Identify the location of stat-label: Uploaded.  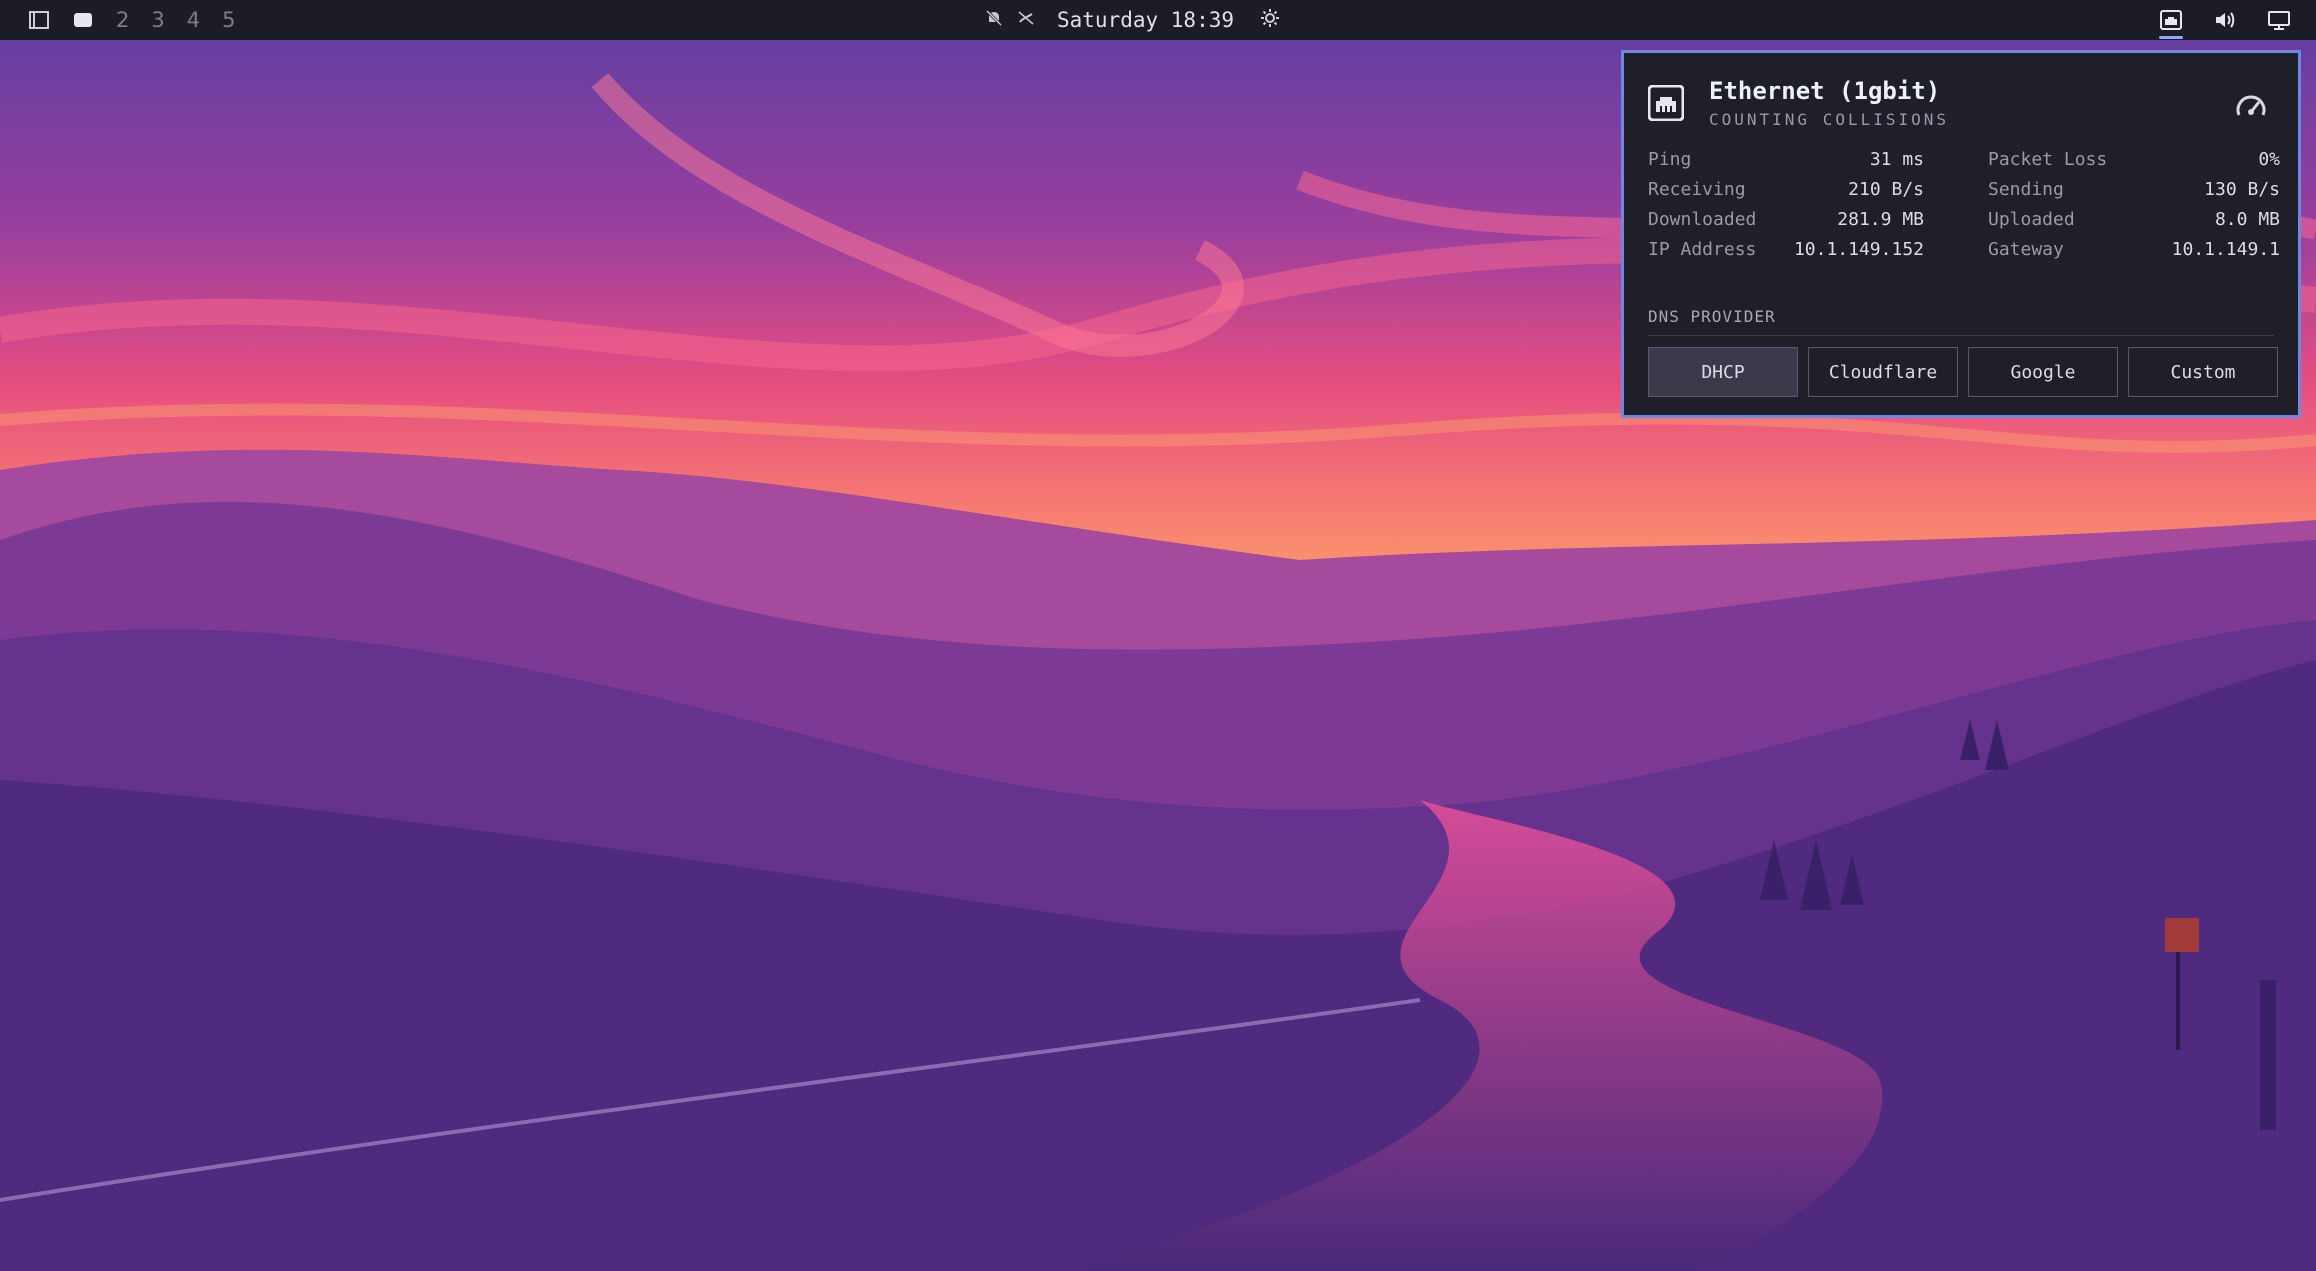
(2031, 219).